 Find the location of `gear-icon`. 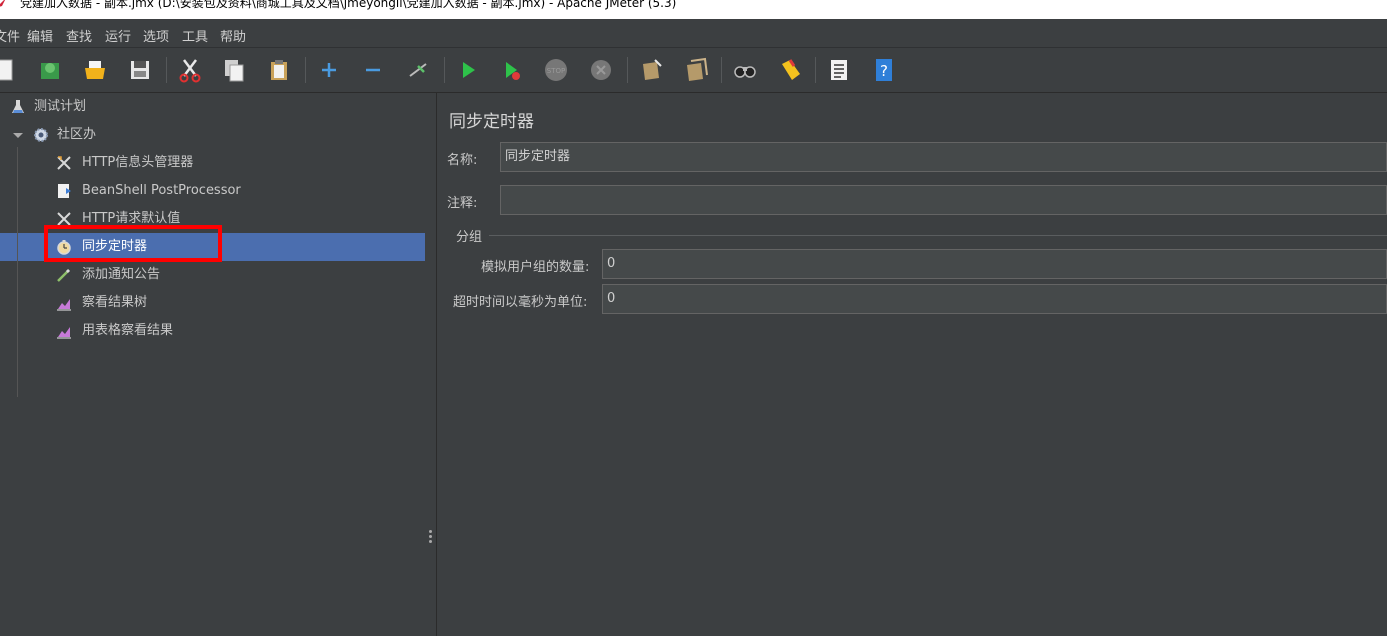

gear-icon is located at coordinates (41, 135).